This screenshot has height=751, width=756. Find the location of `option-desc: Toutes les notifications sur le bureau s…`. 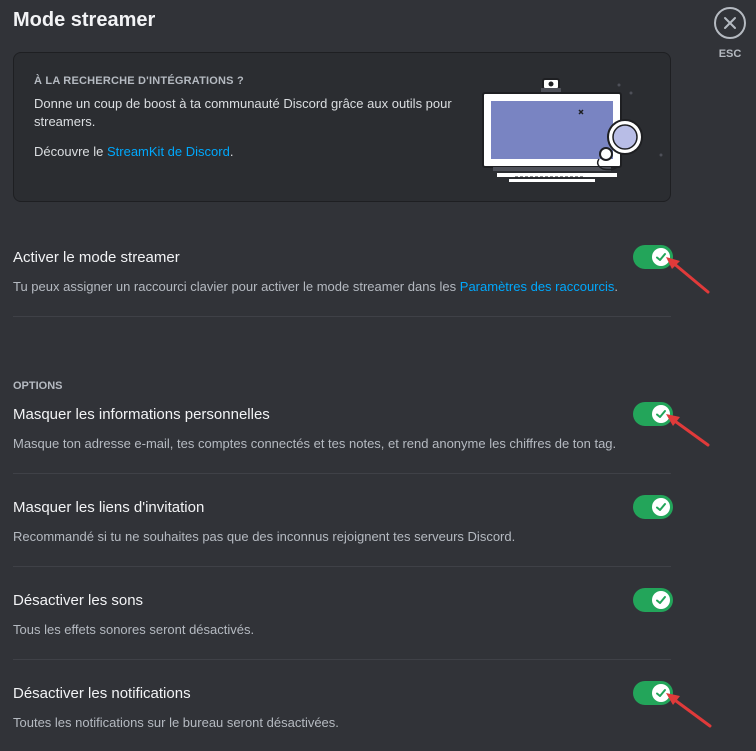

option-desc: Toutes les notifications sur le bureau s… is located at coordinates (176, 722).